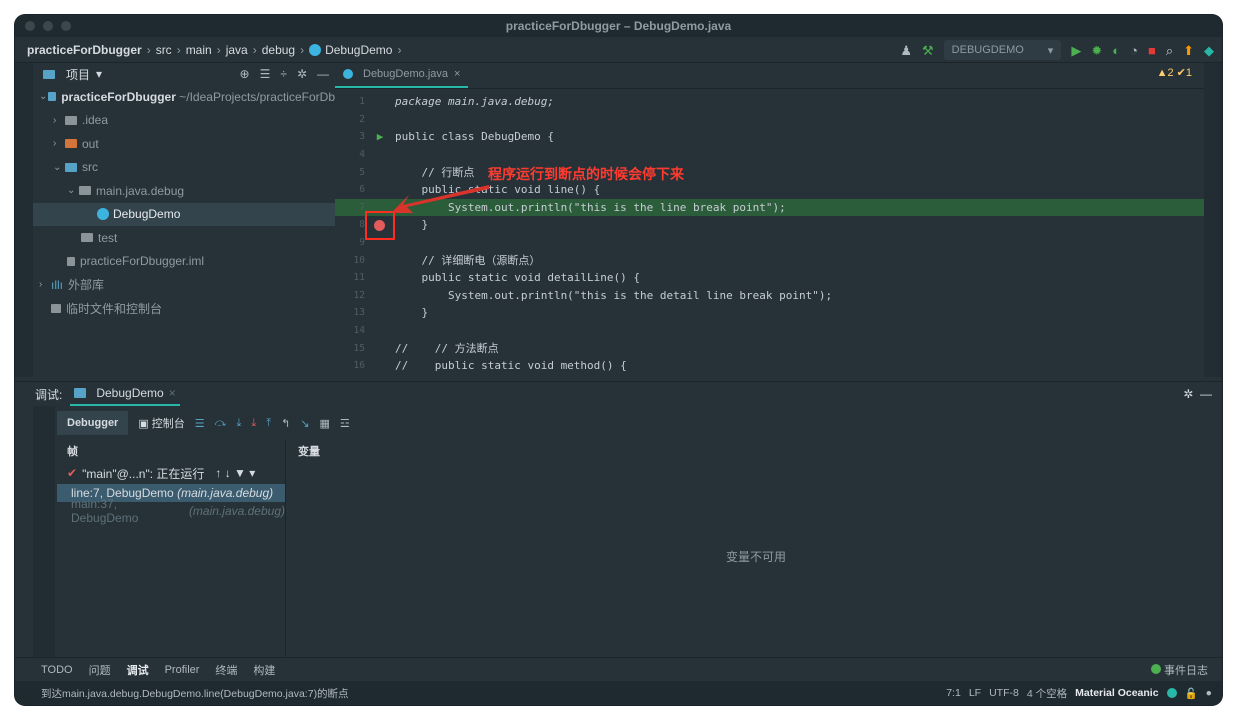 This screenshot has width=1237, height=720. What do you see at coordinates (440, 199) in the screenshot?
I see `annotation-arrow` at bounding box center [440, 199].